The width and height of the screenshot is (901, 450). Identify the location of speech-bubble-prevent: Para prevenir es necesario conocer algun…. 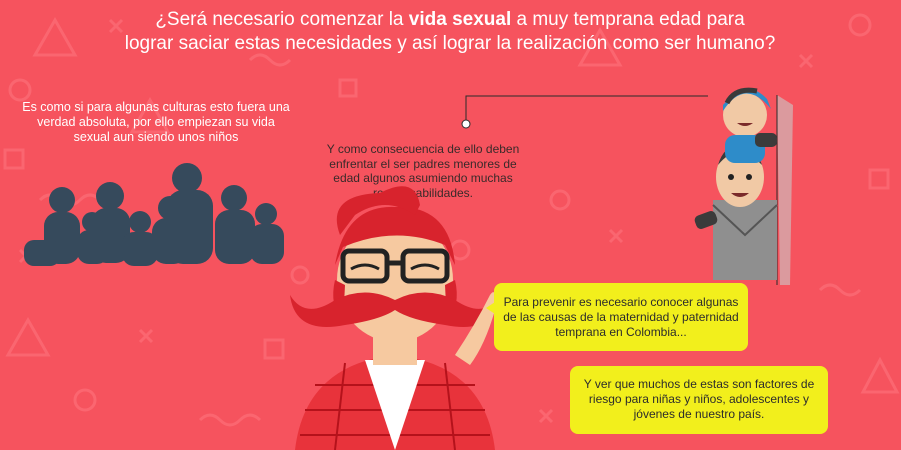
(621, 317).